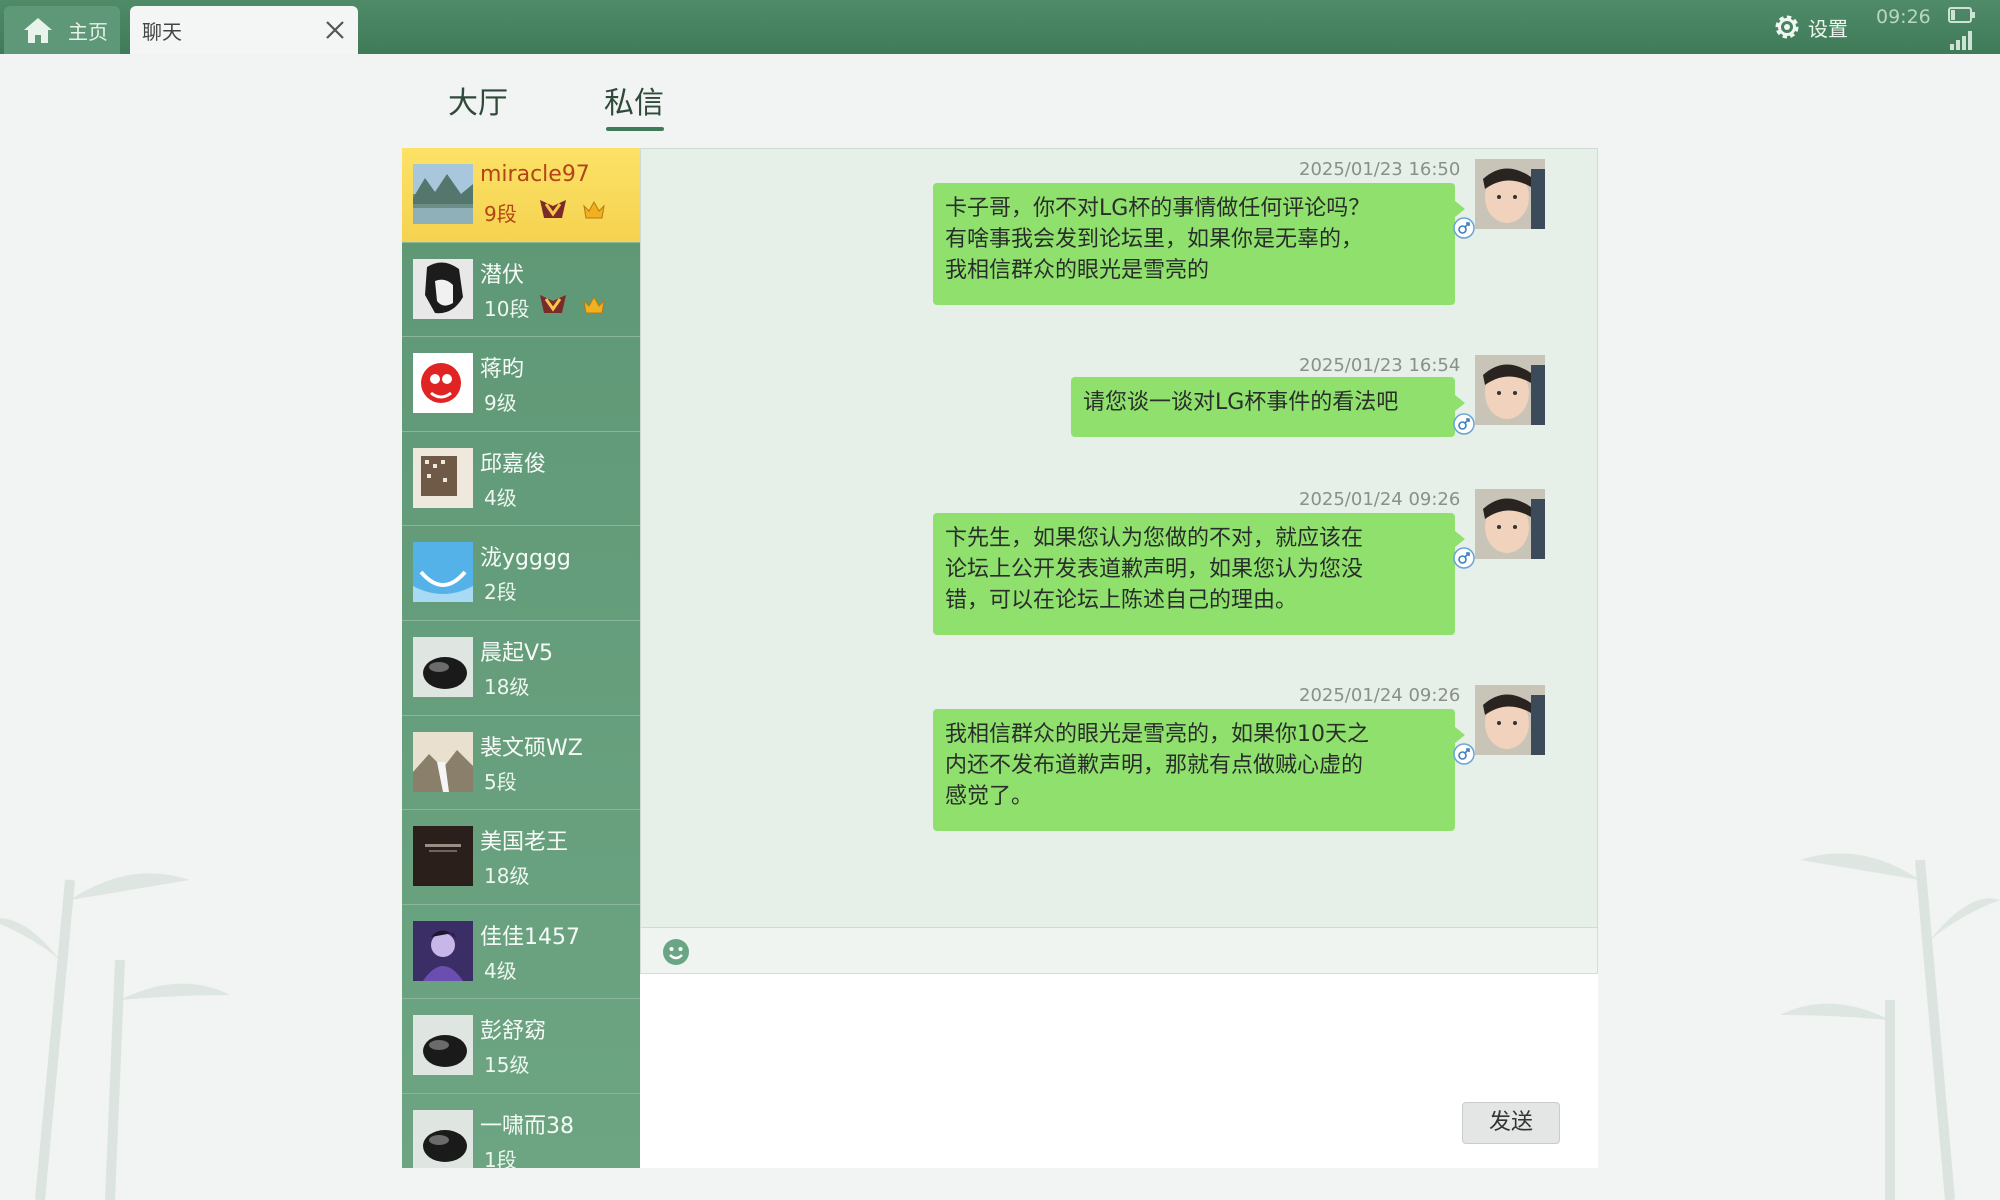 This screenshot has height=1200, width=2000. I want to click on battery-icon, so click(1961, 15).